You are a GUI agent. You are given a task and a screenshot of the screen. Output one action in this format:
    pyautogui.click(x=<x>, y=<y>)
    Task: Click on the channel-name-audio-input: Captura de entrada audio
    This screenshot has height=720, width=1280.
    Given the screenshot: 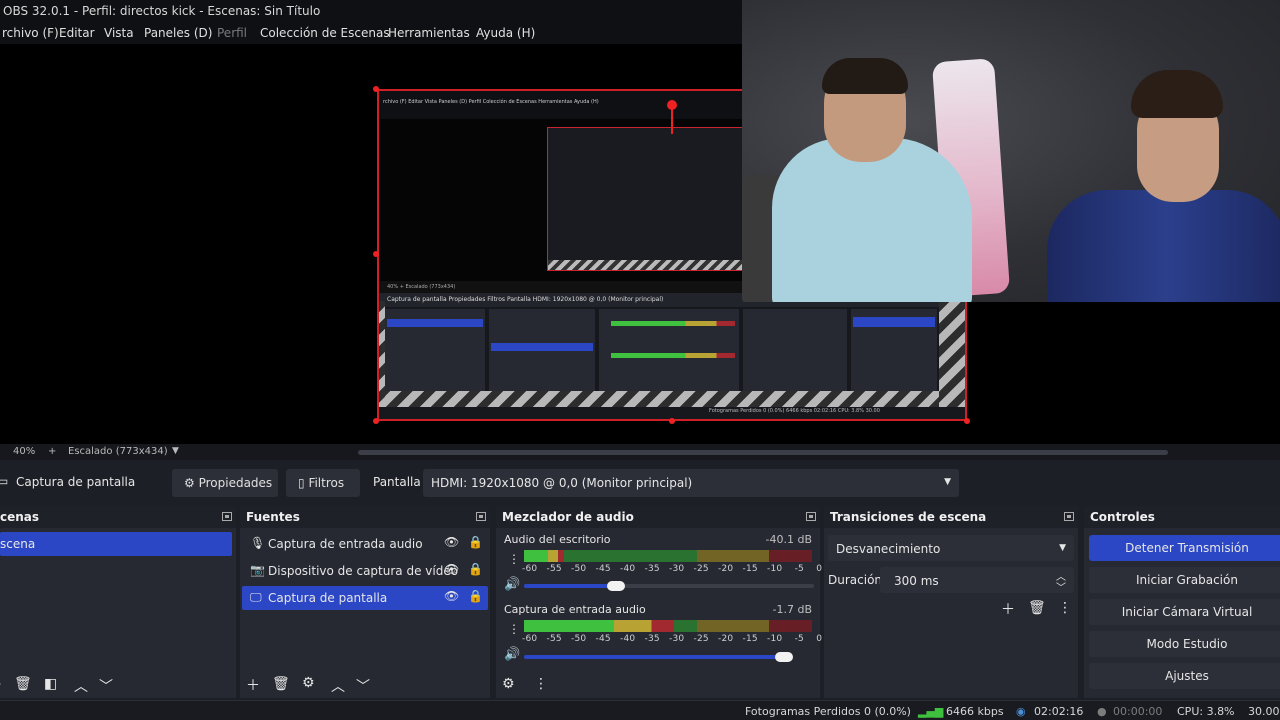 What is the action you would take?
    pyautogui.click(x=575, y=609)
    